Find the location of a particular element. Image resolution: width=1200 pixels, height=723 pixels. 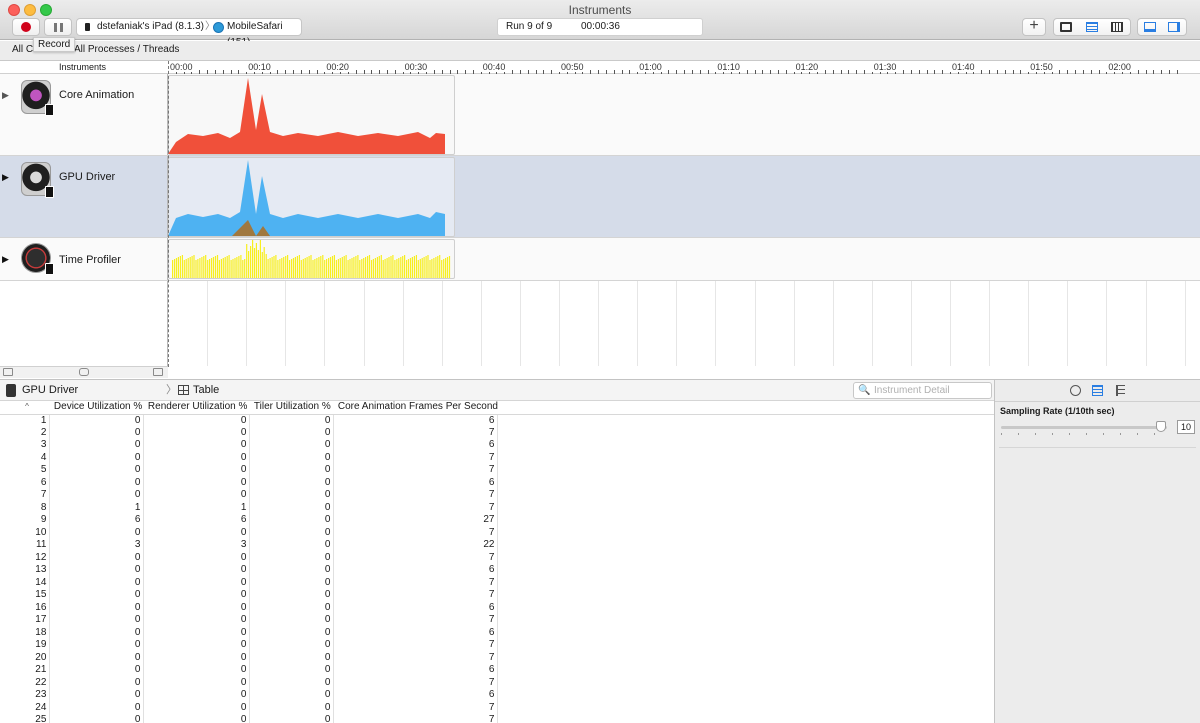

table-cell: 27 is located at coordinates (416, 520).